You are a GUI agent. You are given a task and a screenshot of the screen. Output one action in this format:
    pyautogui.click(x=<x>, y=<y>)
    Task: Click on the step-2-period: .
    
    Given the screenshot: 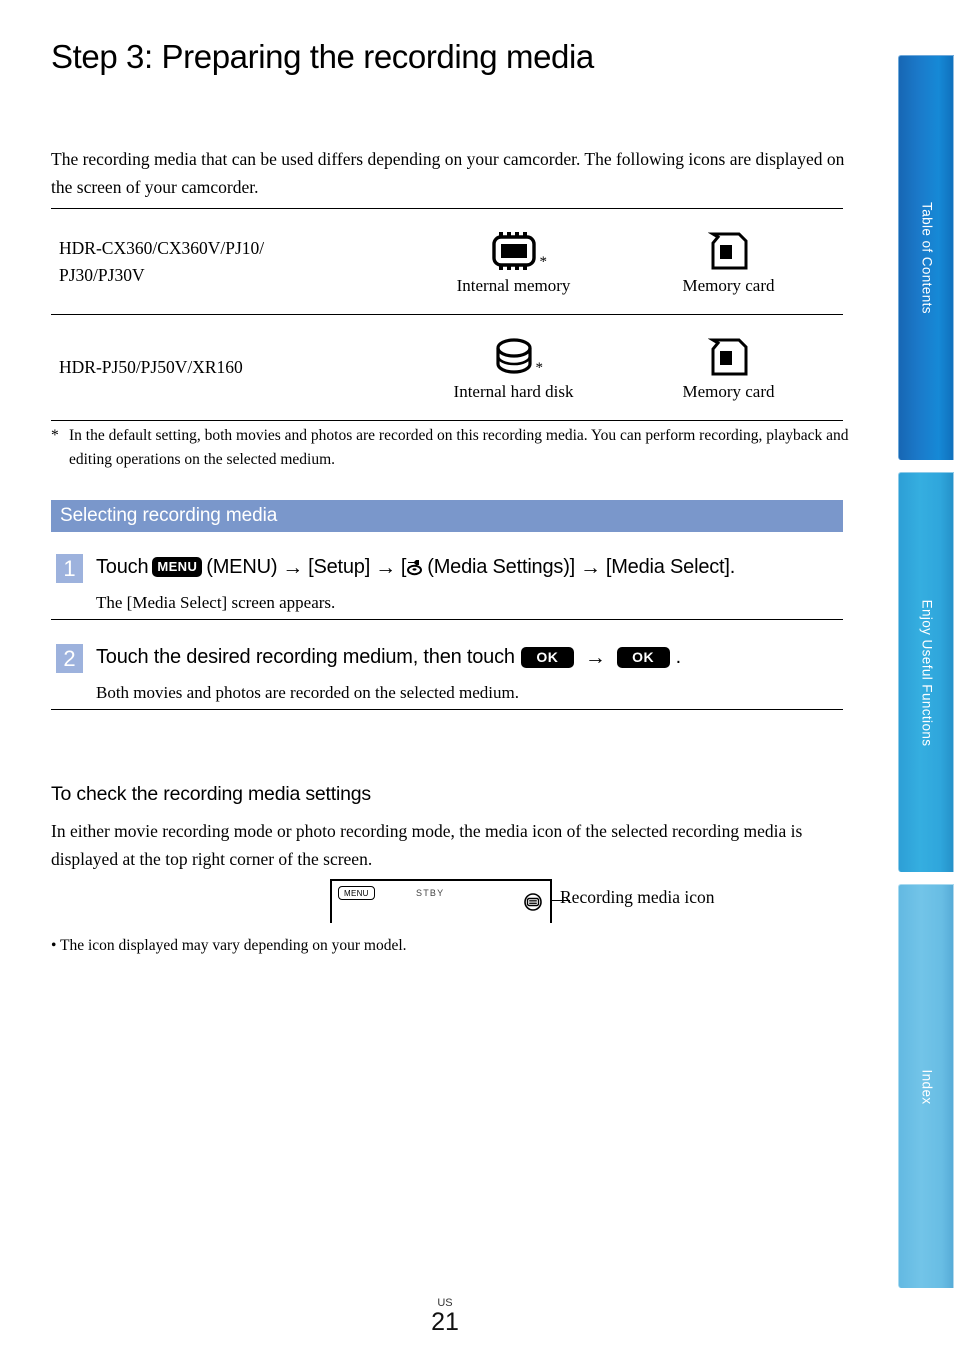 What is the action you would take?
    pyautogui.click(x=678, y=657)
    